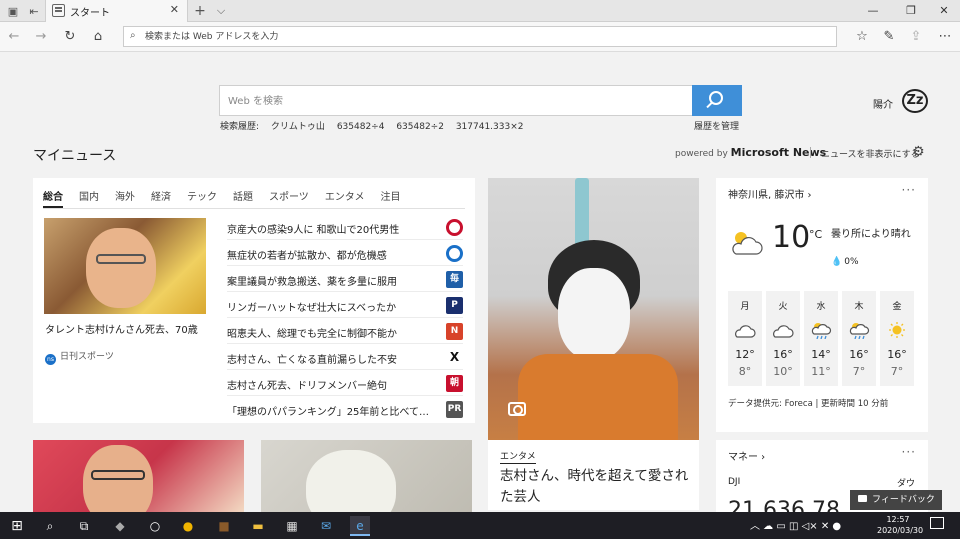  Describe the element at coordinates (120, 526) in the screenshot. I see `app-icon: ◆` at that location.